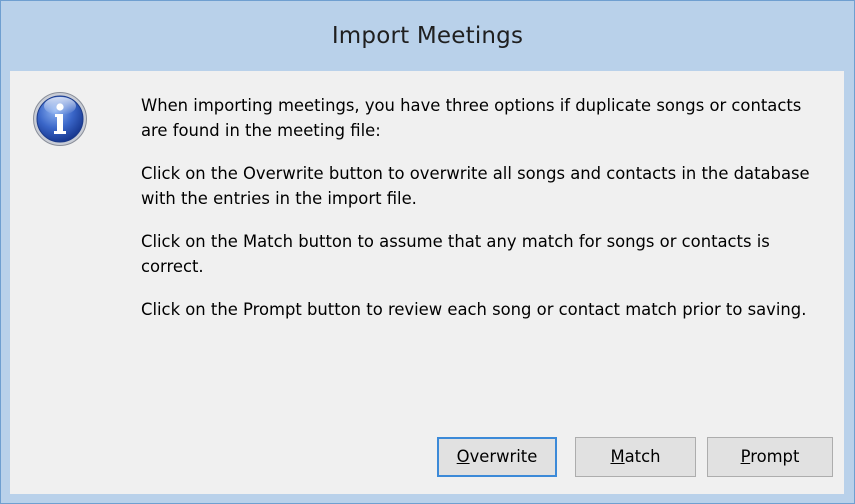  I want to click on overwrite-button: Overwrite, so click(497, 457).